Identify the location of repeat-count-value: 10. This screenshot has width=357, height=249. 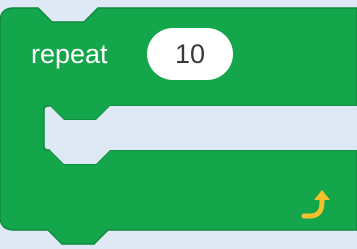
(190, 53).